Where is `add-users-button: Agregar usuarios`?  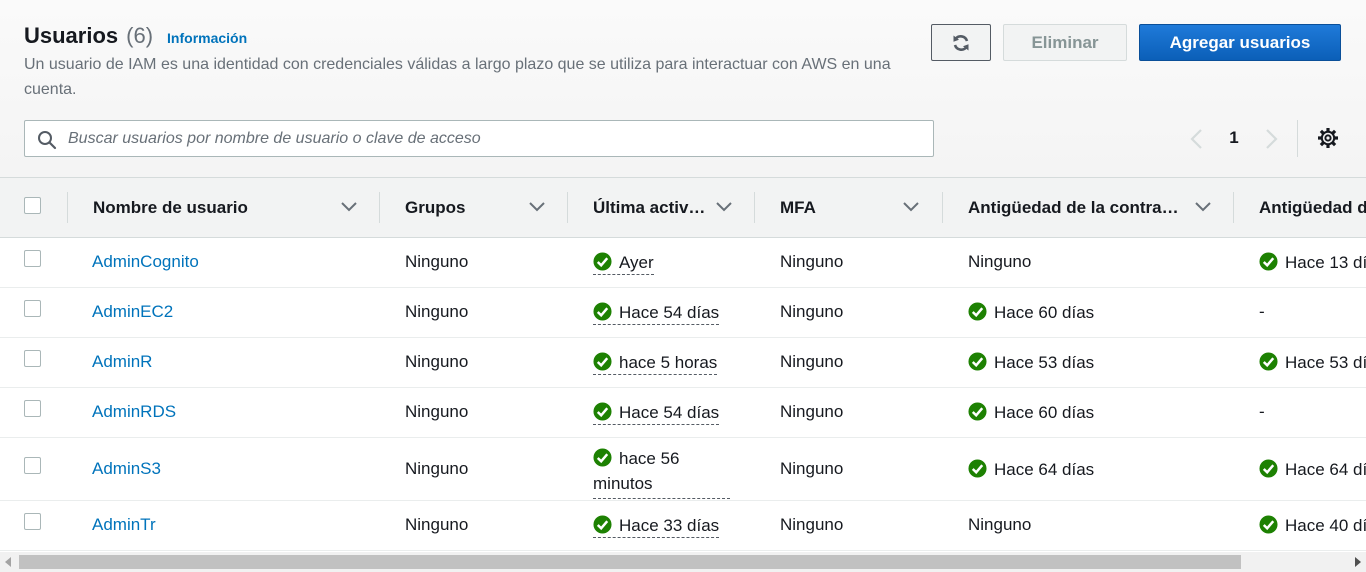 add-users-button: Agregar usuarios is located at coordinates (1240, 42).